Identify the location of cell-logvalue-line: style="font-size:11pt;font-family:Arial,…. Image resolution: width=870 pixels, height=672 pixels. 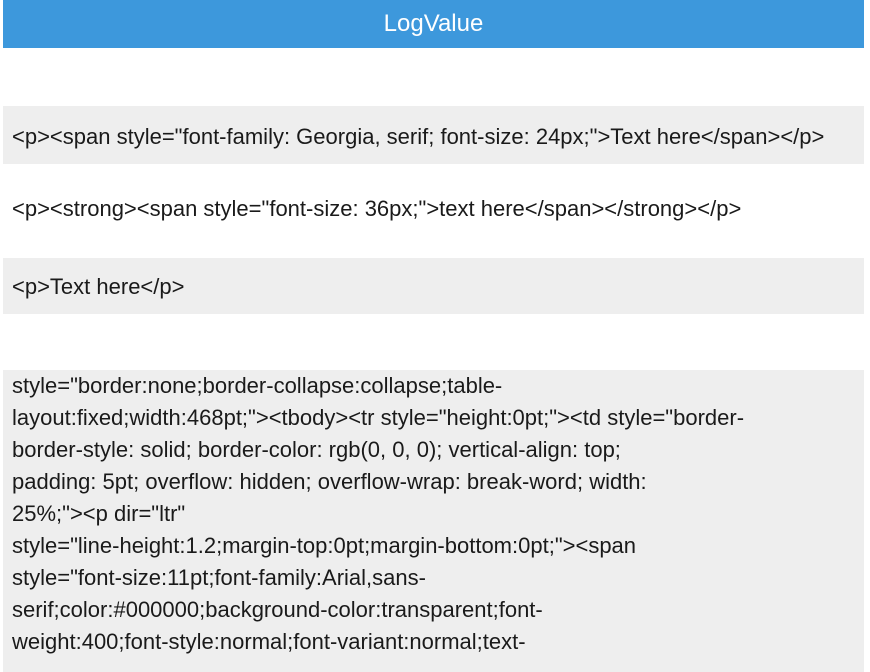
(219, 577).